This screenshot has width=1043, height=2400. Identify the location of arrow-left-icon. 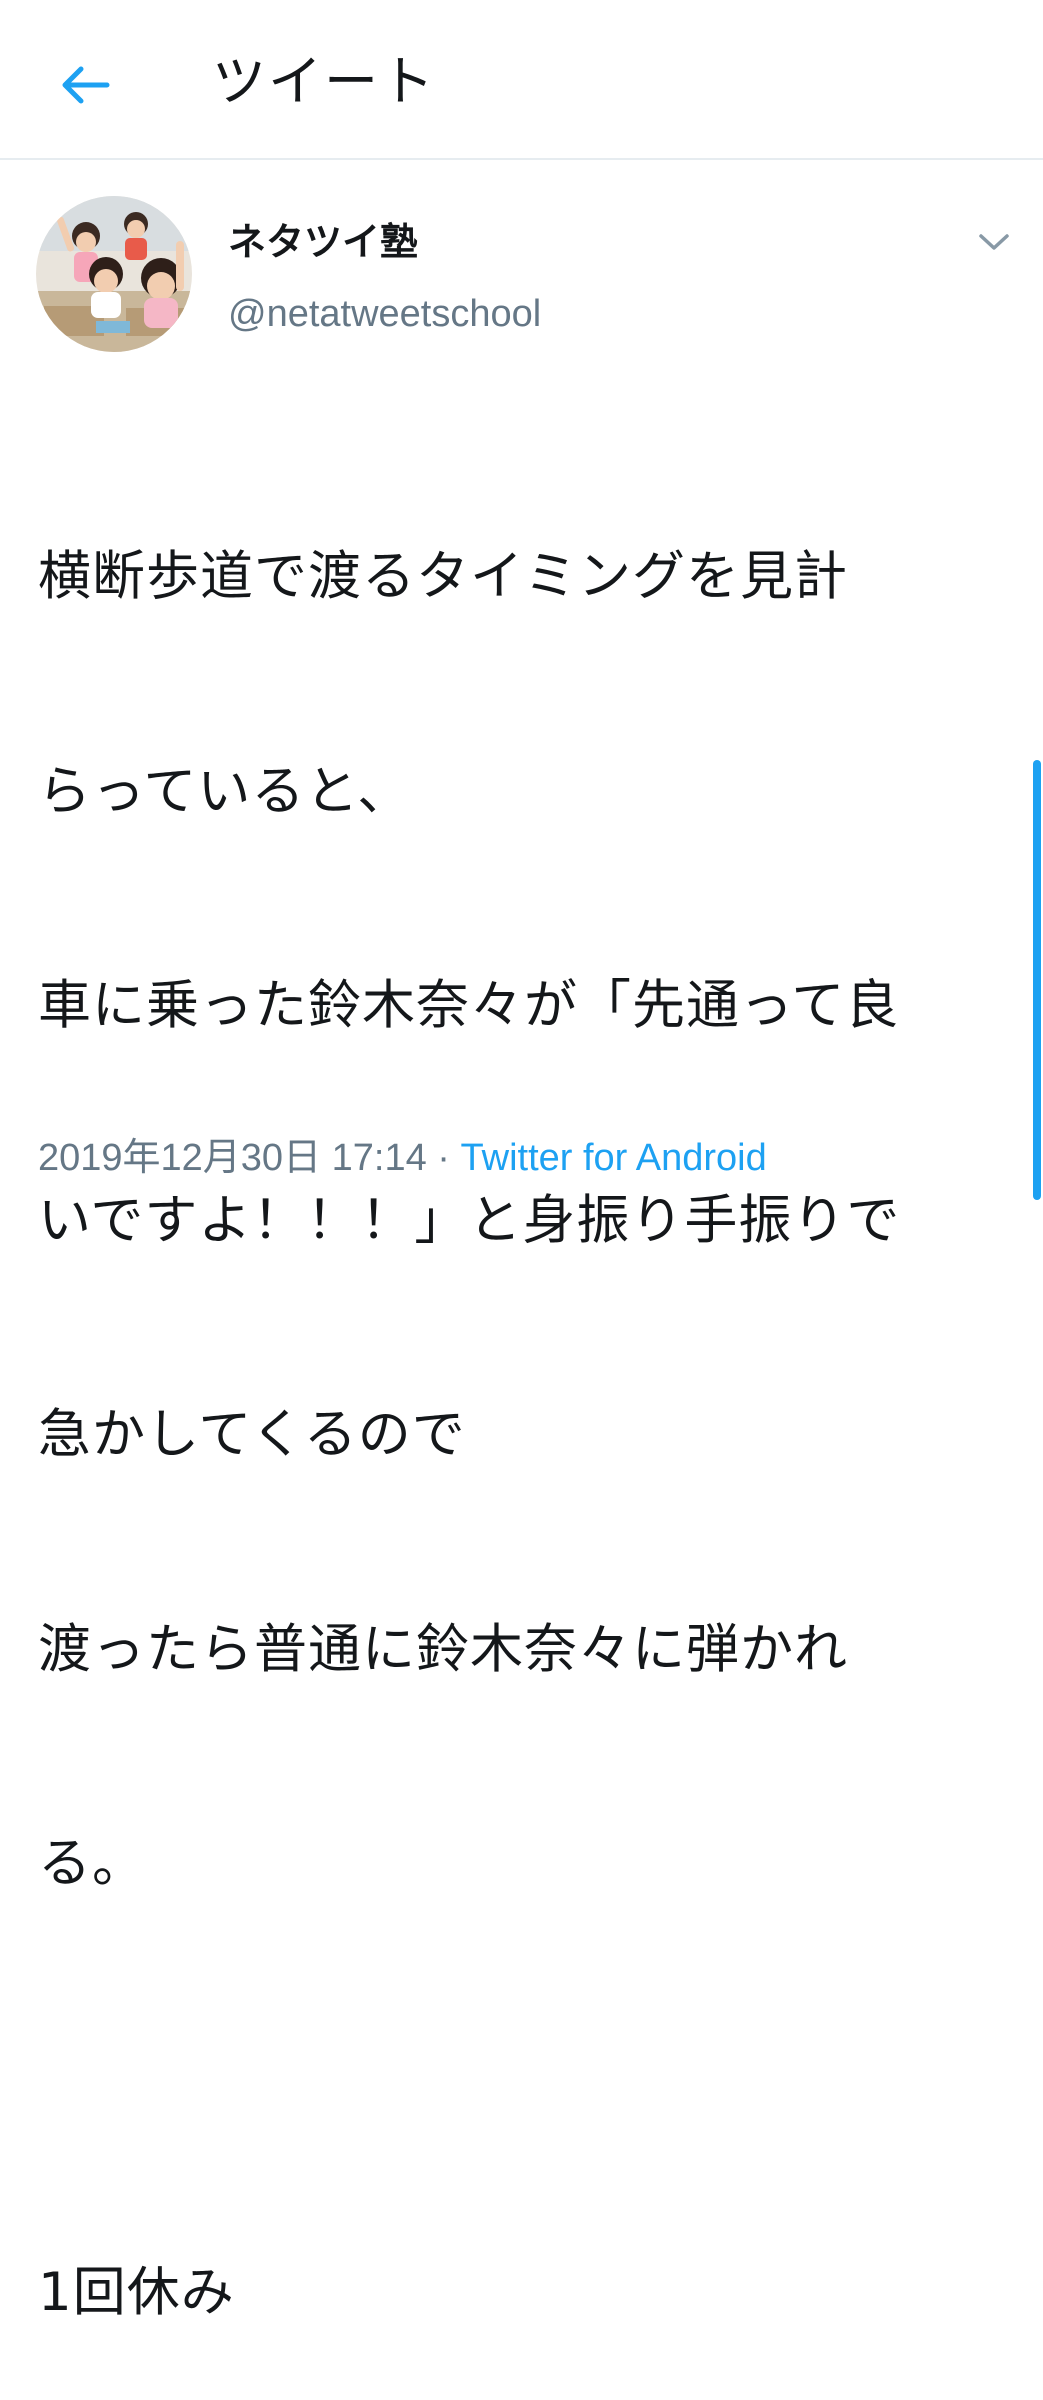
(86, 85).